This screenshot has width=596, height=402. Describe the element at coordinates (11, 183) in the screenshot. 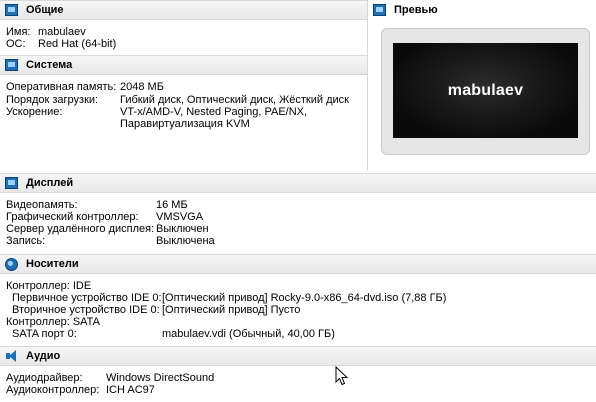

I see `display-icon` at that location.